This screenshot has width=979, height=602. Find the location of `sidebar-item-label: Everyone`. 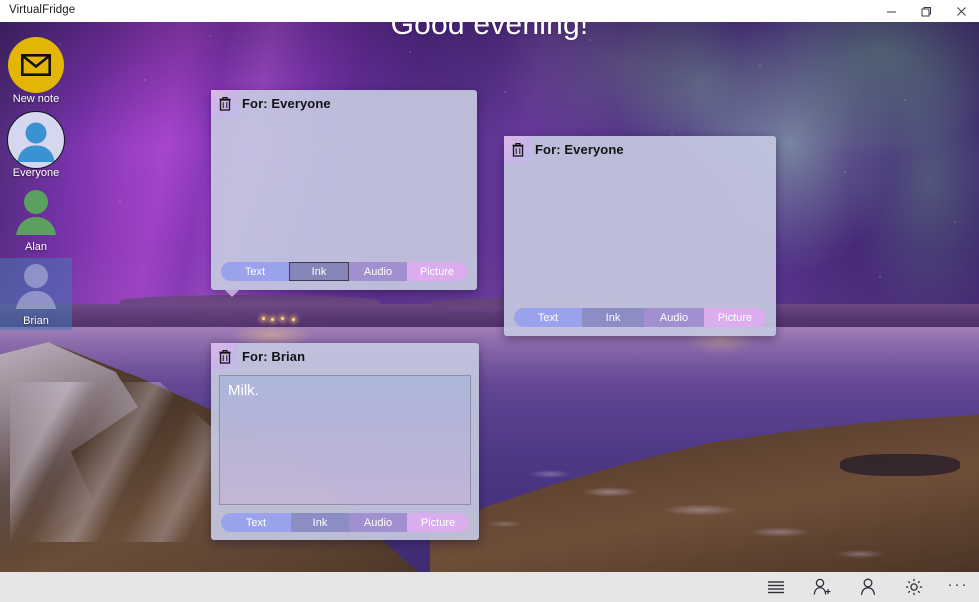

sidebar-item-label: Everyone is located at coordinates (36, 173).